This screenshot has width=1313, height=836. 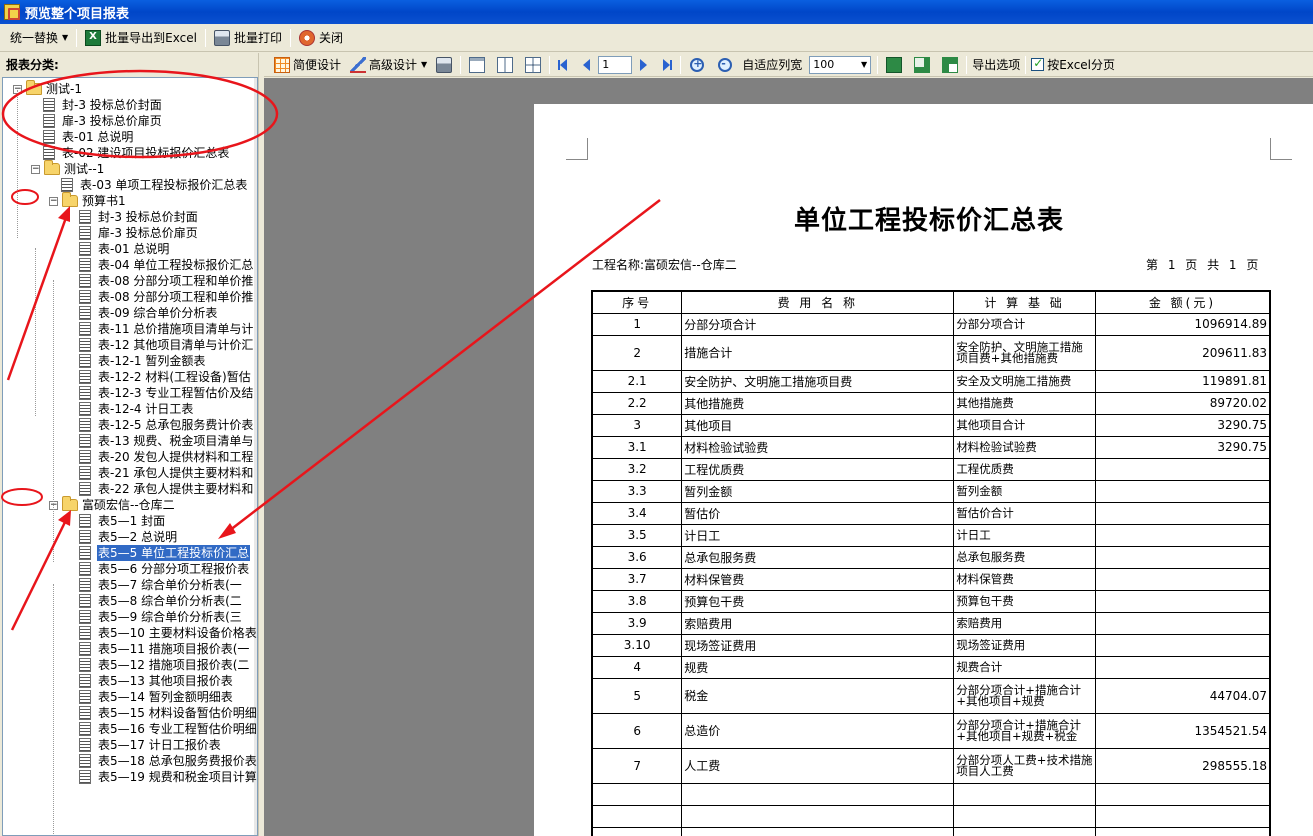 I want to click on tree-report-item: 表-12 其他项目清单与计价汇, so click(x=160, y=345).